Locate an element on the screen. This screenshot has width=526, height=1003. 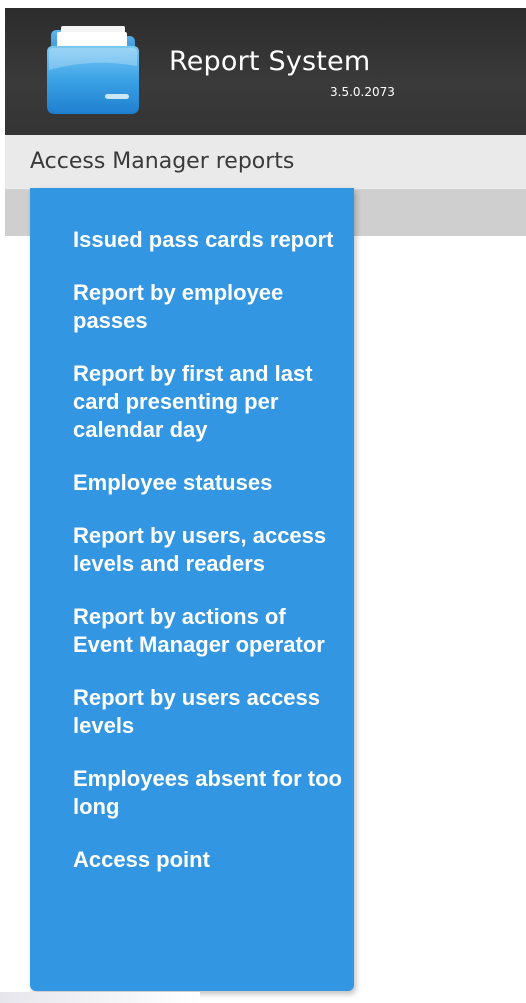
app-header: Report System 3.5.0.2073 is located at coordinates (265, 71).